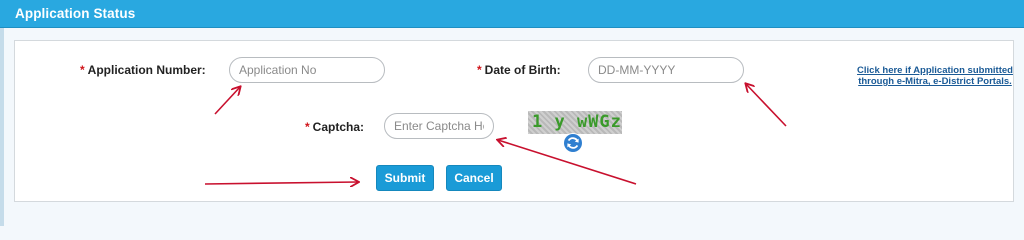  What do you see at coordinates (439, 126) in the screenshot?
I see `captcha-input` at bounding box center [439, 126].